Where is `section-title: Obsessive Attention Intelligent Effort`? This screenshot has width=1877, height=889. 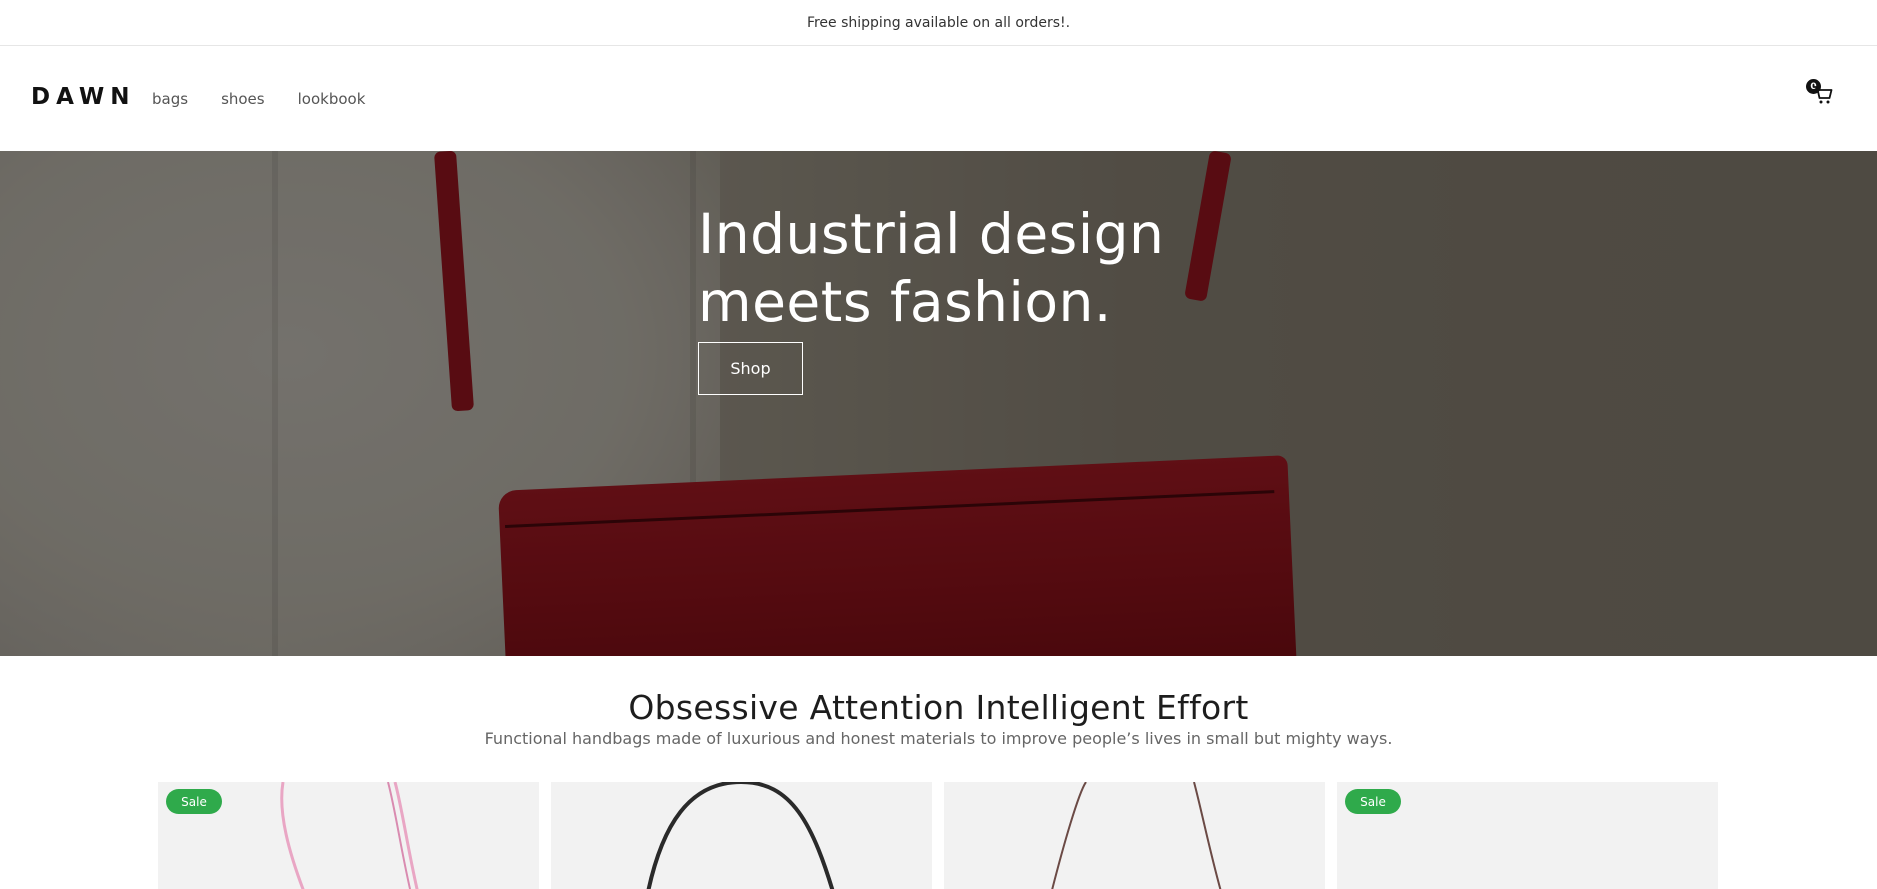
section-title: Obsessive Attention Intelligent Effort is located at coordinates (938, 707).